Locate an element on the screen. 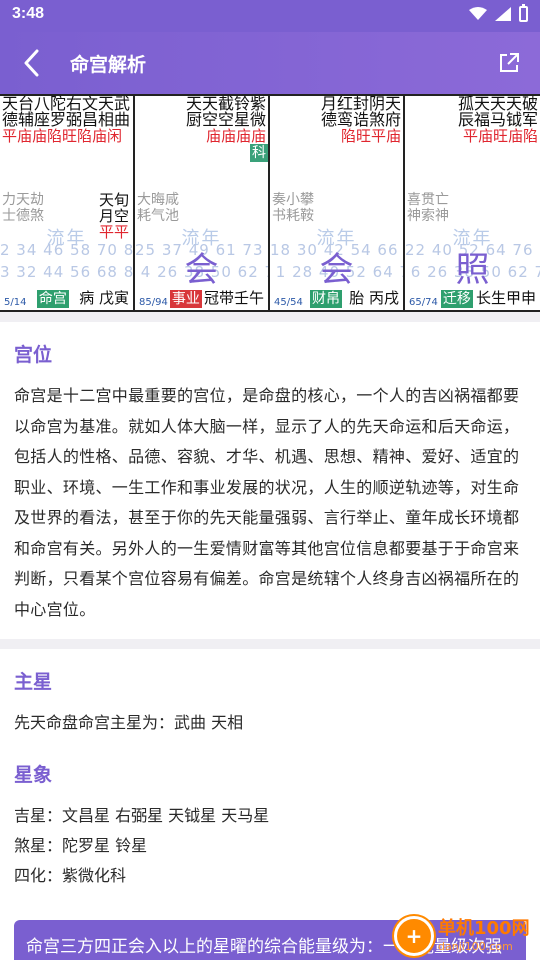 The height and width of the screenshot is (960, 540). palace-tag: 命宫 is located at coordinates (52, 299).